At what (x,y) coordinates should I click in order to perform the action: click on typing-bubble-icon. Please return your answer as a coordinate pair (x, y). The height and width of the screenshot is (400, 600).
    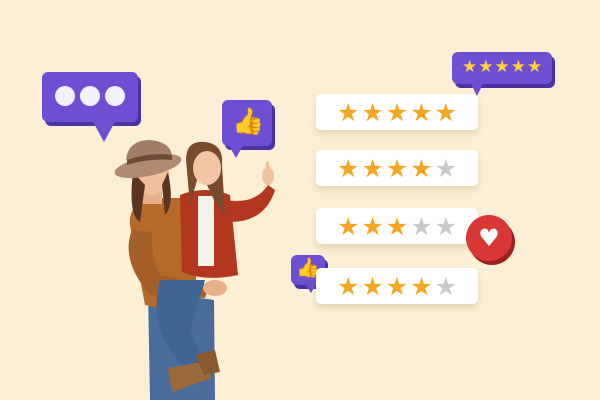
    Looking at the image, I should click on (90, 107).